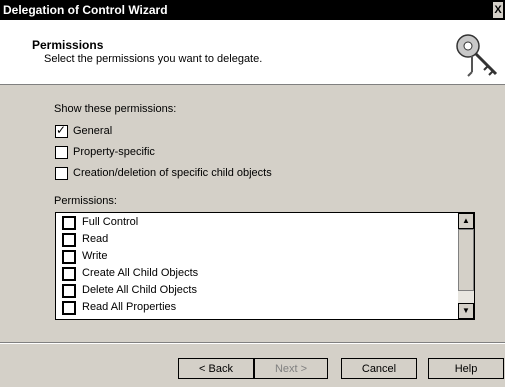  What do you see at coordinates (216, 368) in the screenshot?
I see `back-button: < Back` at bounding box center [216, 368].